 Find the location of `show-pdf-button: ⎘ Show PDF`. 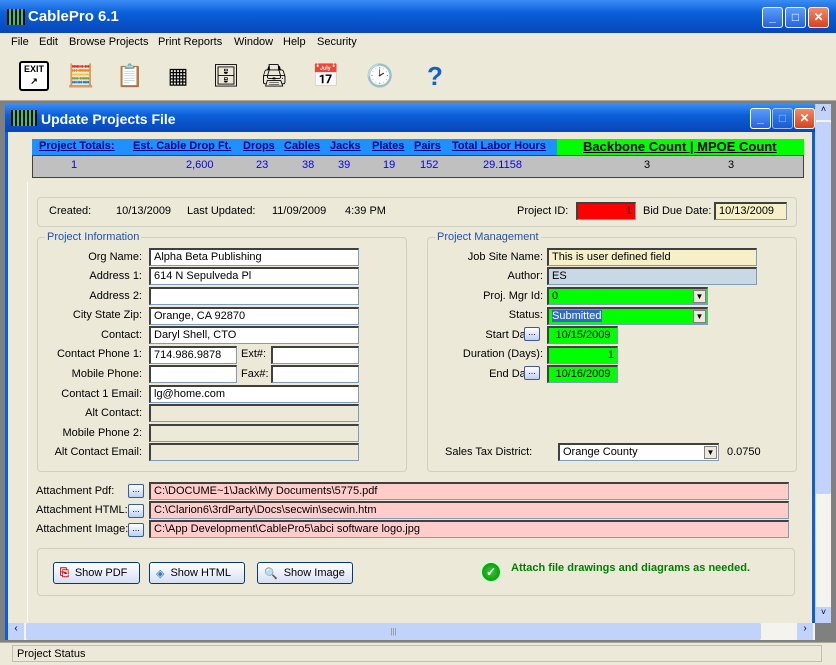

show-pdf-button: ⎘ Show PDF is located at coordinates (96, 573).